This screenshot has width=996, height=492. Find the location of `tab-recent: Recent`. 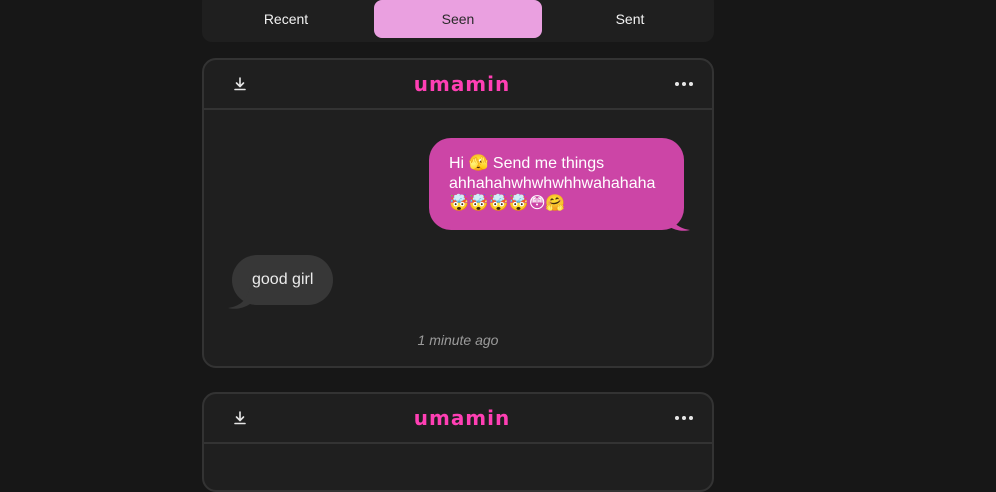

tab-recent: Recent is located at coordinates (286, 19).